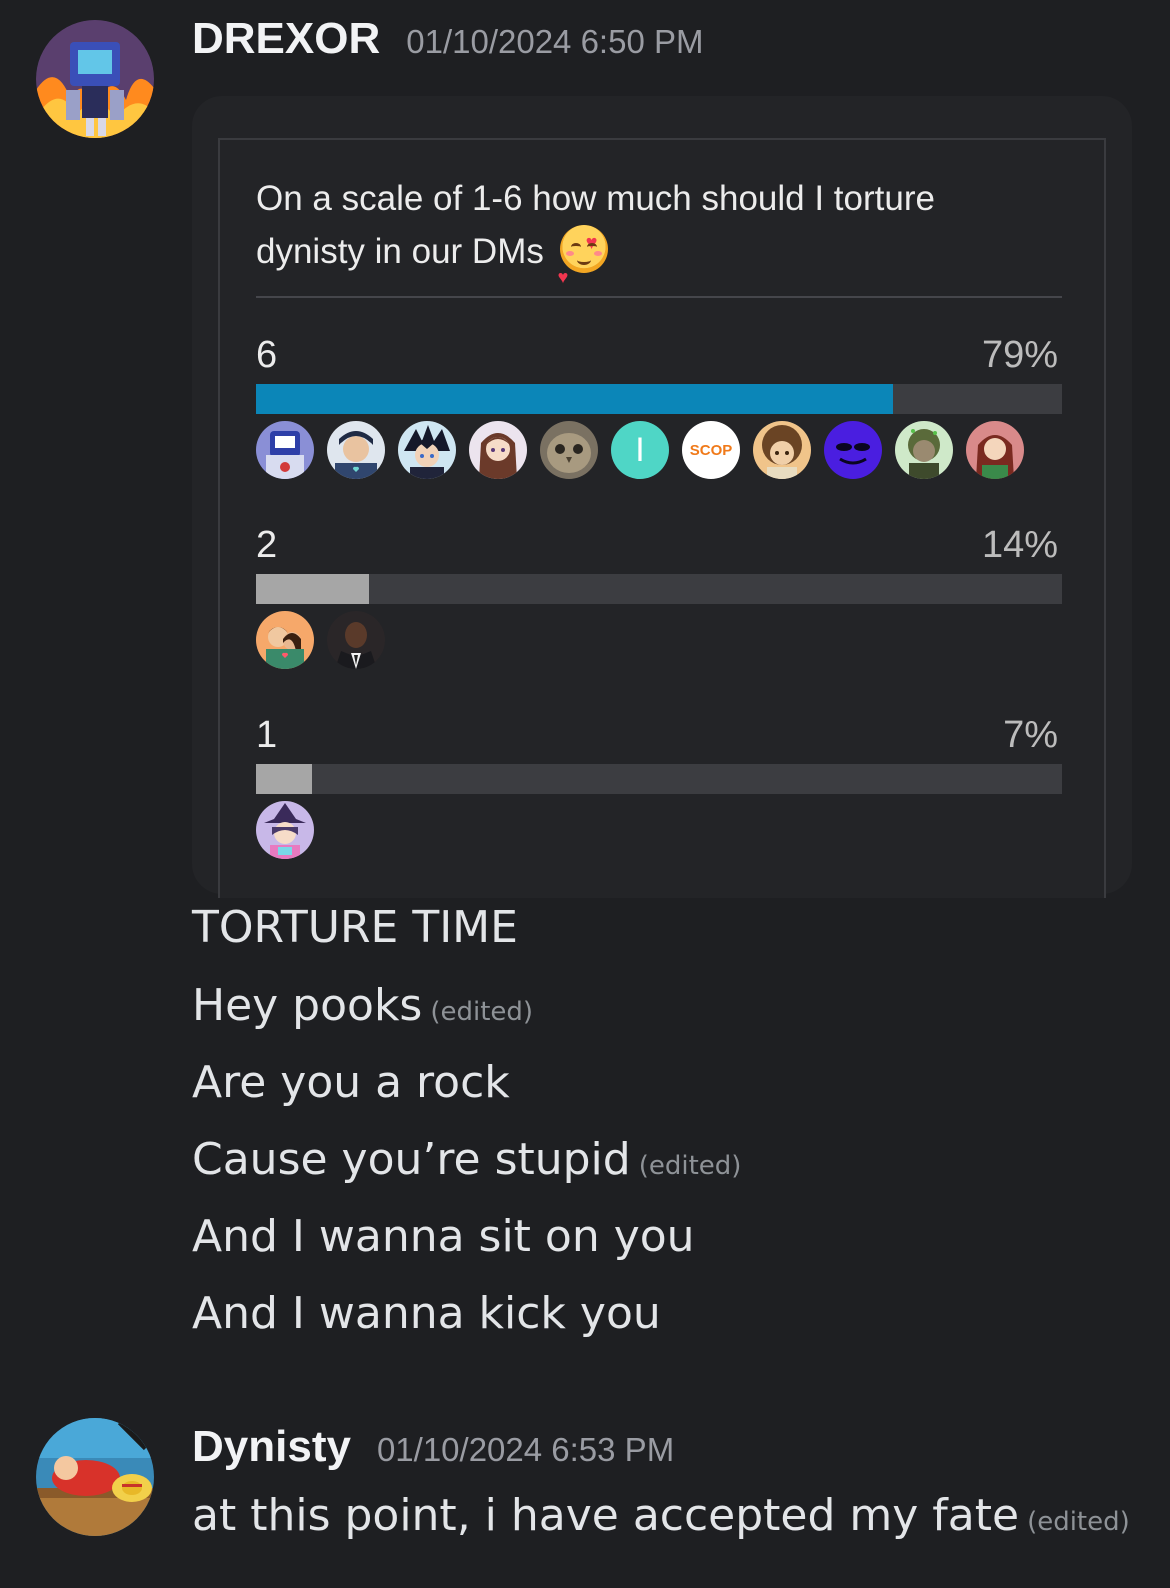  I want to click on hugging-couple-voter-icon, so click(285, 640).